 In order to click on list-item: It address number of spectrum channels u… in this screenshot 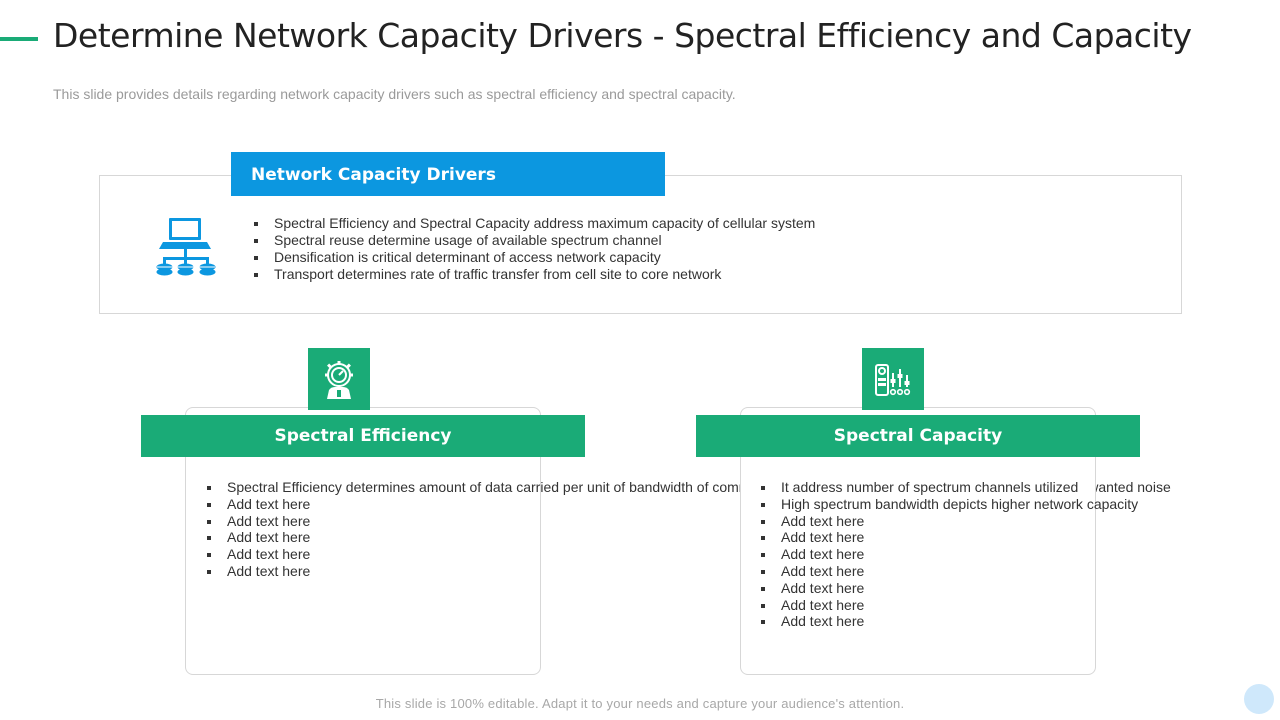, I will do `click(920, 487)`.